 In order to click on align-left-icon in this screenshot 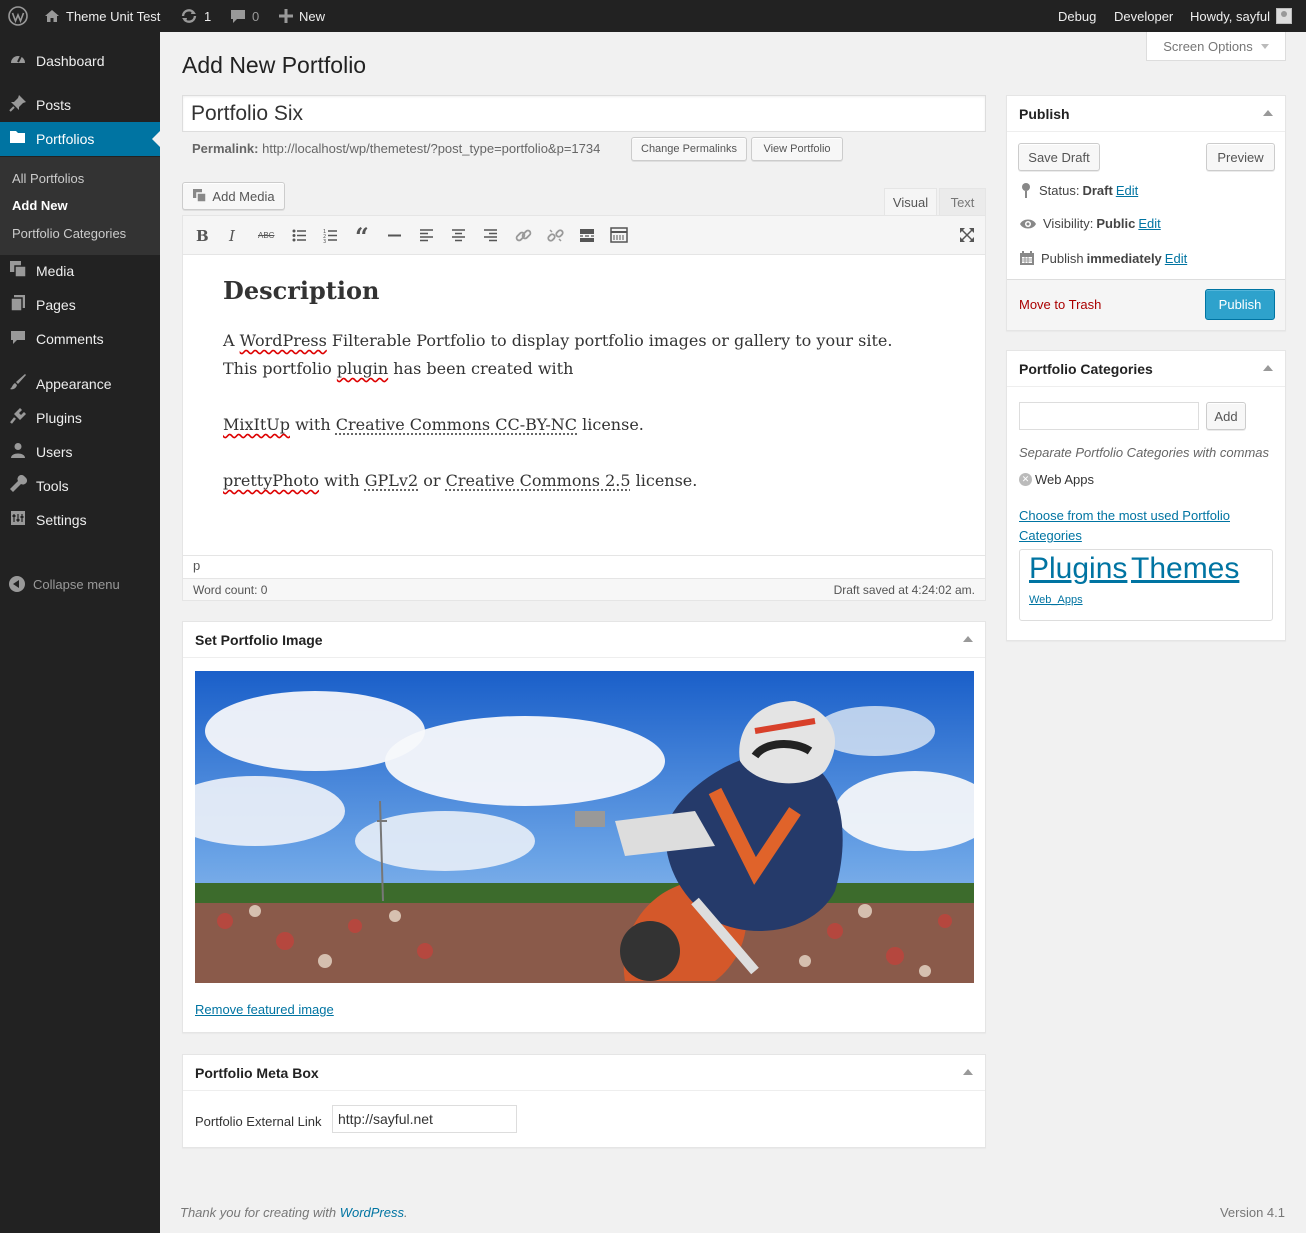, I will do `click(426, 235)`.